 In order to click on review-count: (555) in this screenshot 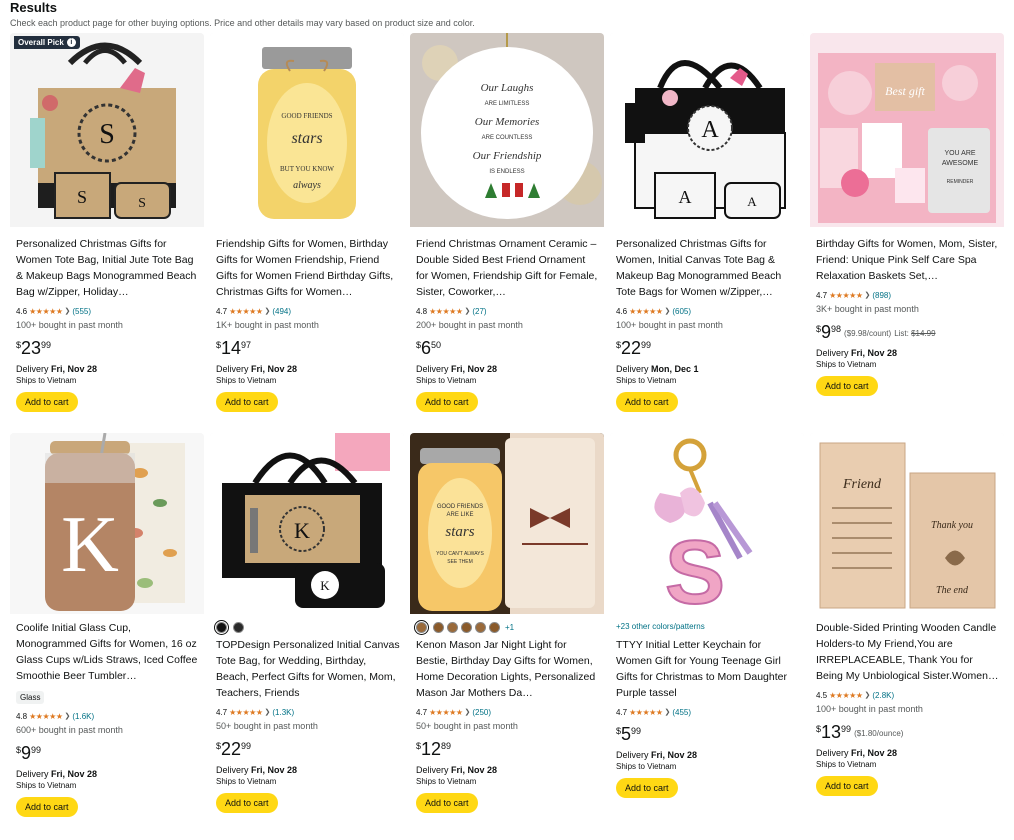, I will do `click(81, 311)`.